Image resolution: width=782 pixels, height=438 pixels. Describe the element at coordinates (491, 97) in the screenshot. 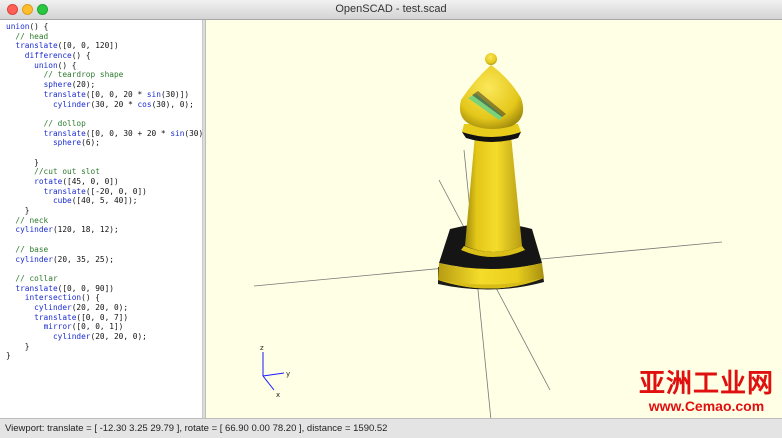

I see `model-head` at that location.